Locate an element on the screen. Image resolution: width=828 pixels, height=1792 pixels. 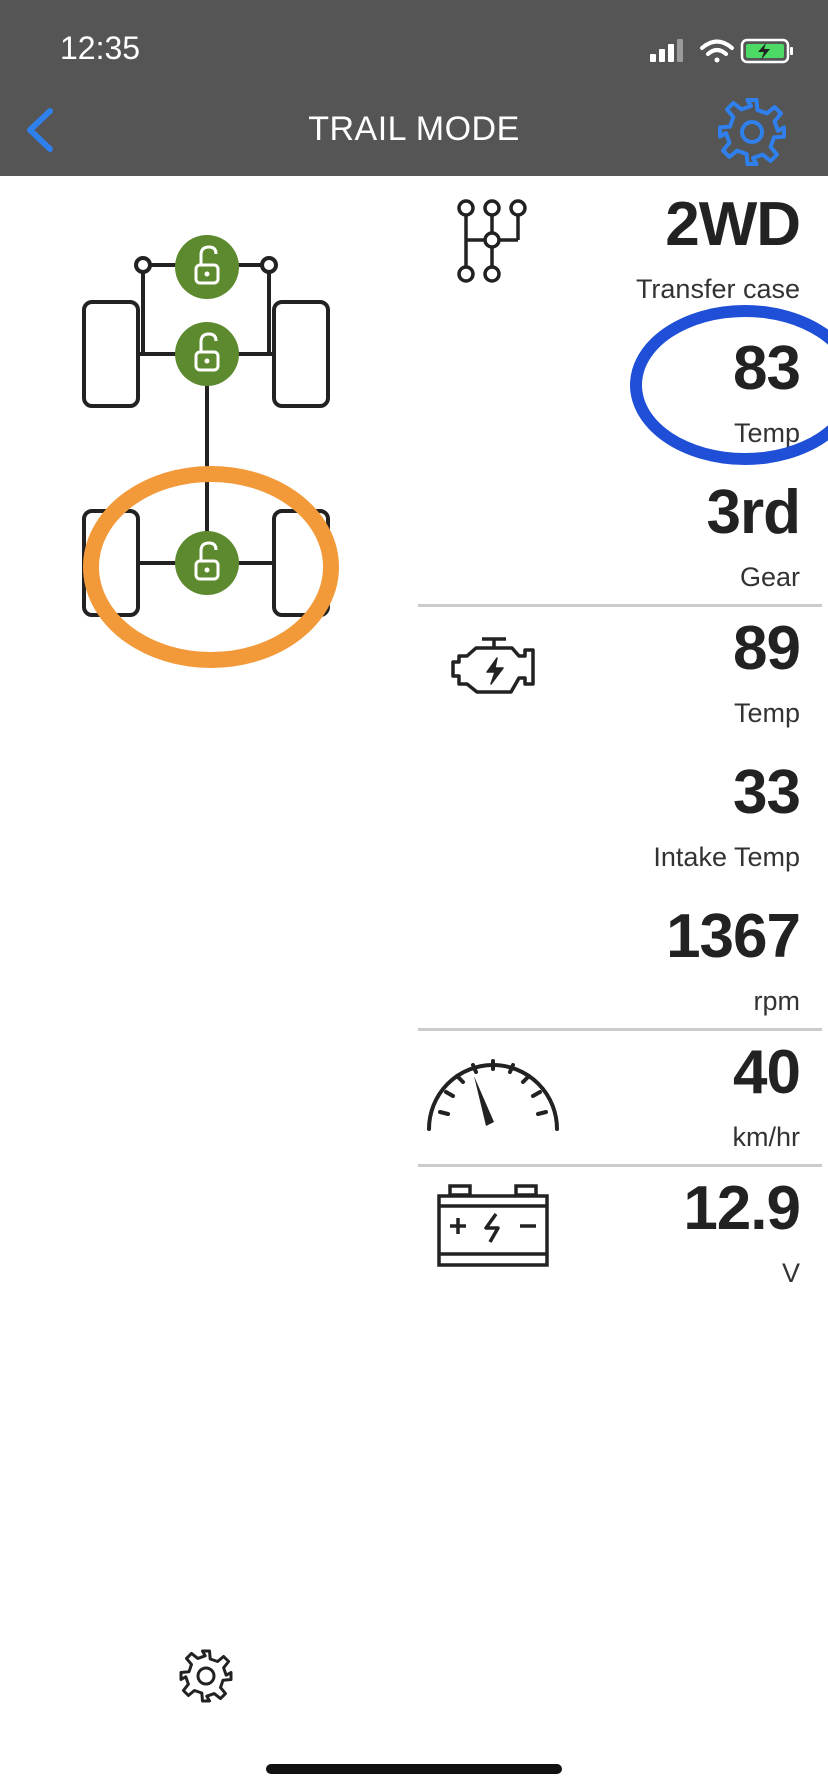
signal-icon is located at coordinates (666, 50).